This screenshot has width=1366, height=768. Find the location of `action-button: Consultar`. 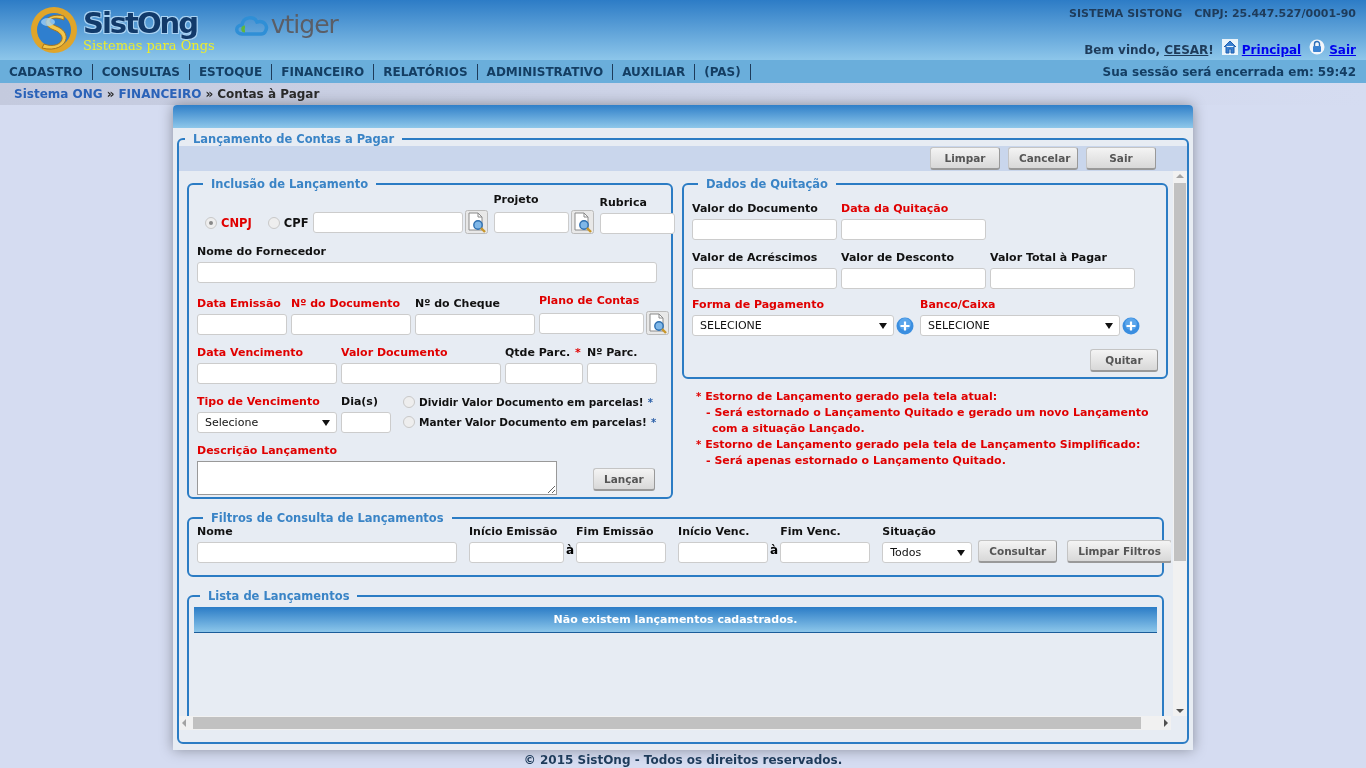

action-button: Consultar is located at coordinates (1018, 551).